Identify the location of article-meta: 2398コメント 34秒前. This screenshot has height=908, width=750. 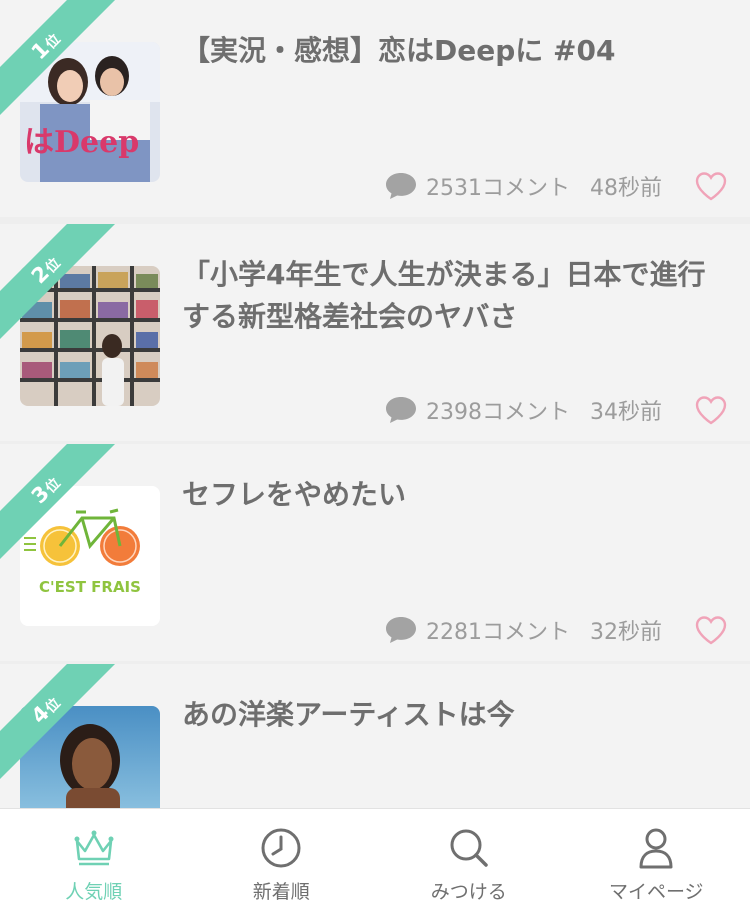
(523, 410).